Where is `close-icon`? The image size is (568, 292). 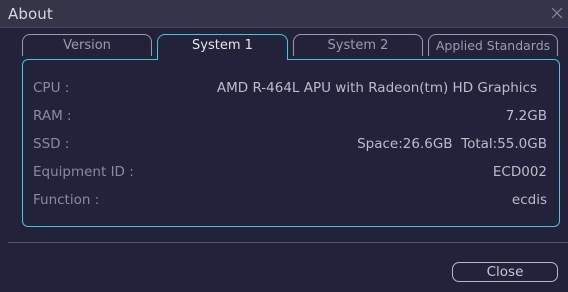 close-icon is located at coordinates (557, 13).